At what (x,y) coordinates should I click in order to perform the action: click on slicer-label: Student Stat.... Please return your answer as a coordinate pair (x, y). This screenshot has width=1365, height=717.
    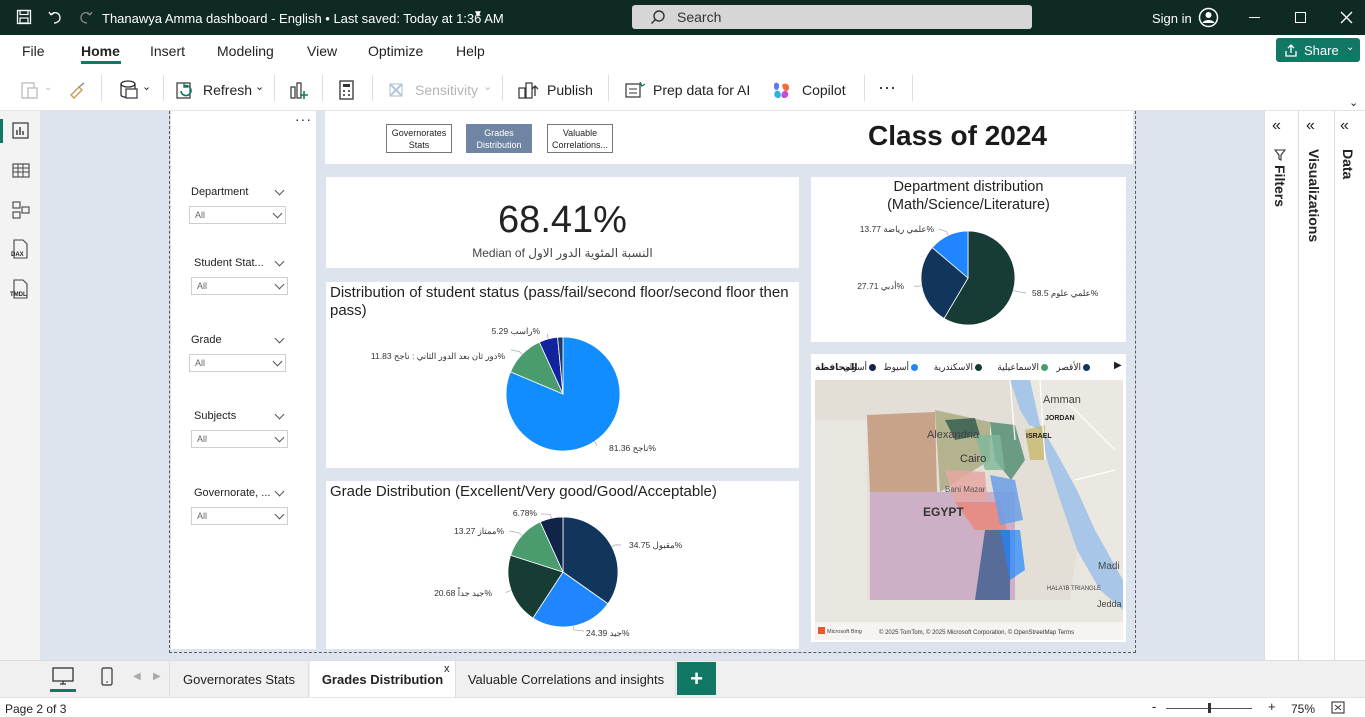
    Looking at the image, I should click on (229, 263).